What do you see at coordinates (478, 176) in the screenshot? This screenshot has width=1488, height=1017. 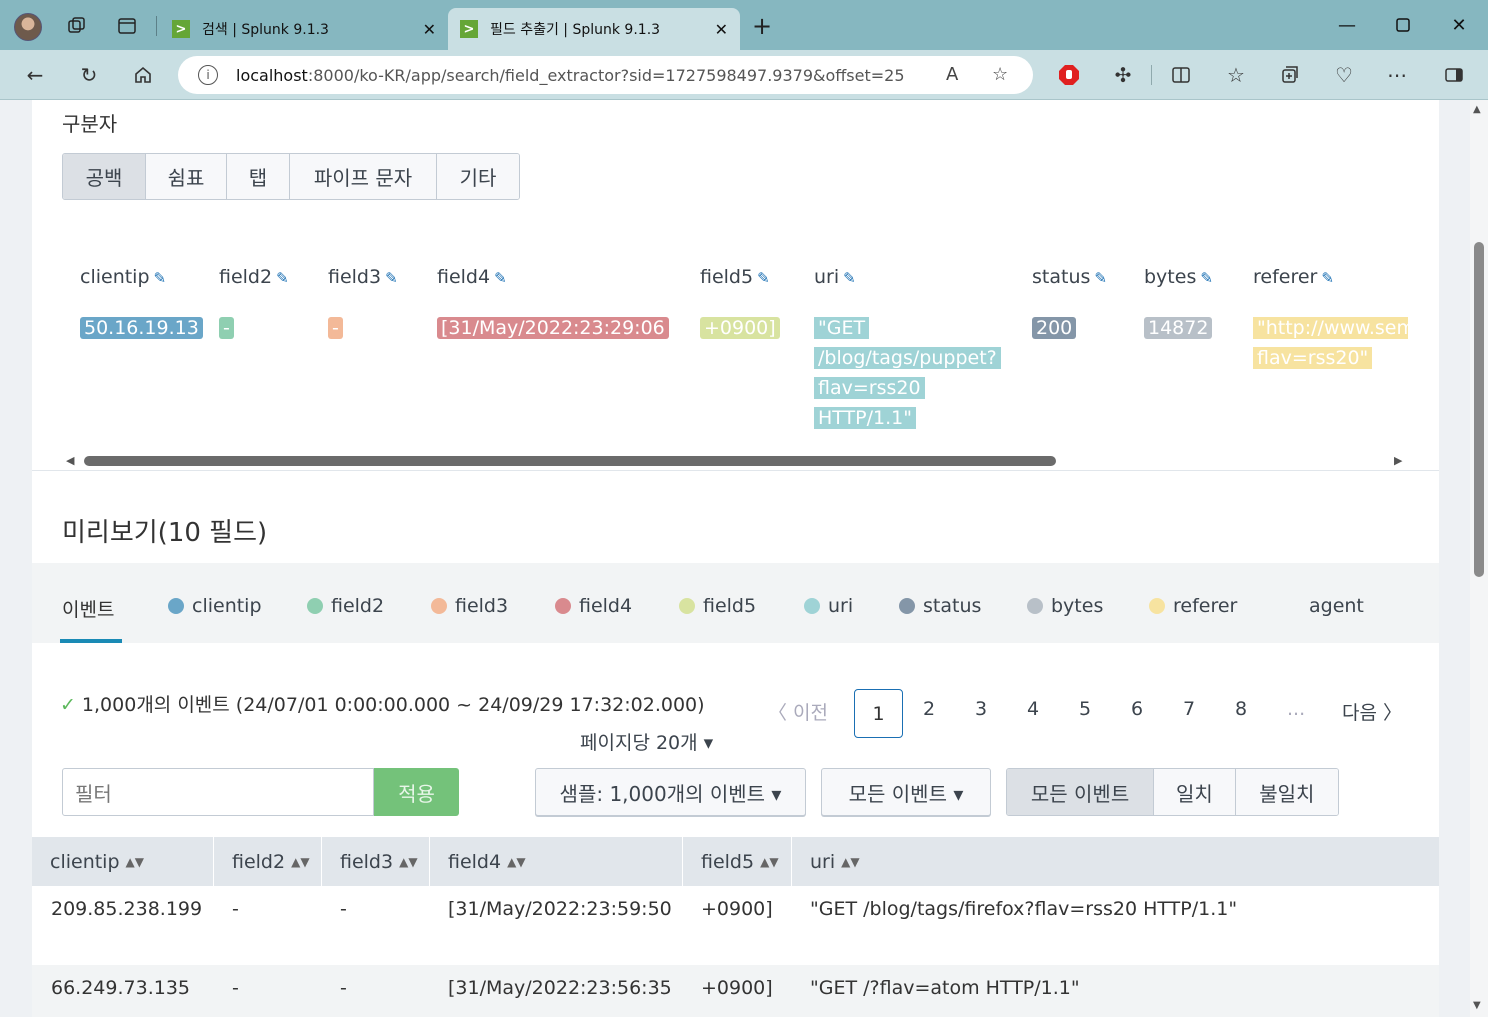 I see `delimiter-option-other: 기타` at bounding box center [478, 176].